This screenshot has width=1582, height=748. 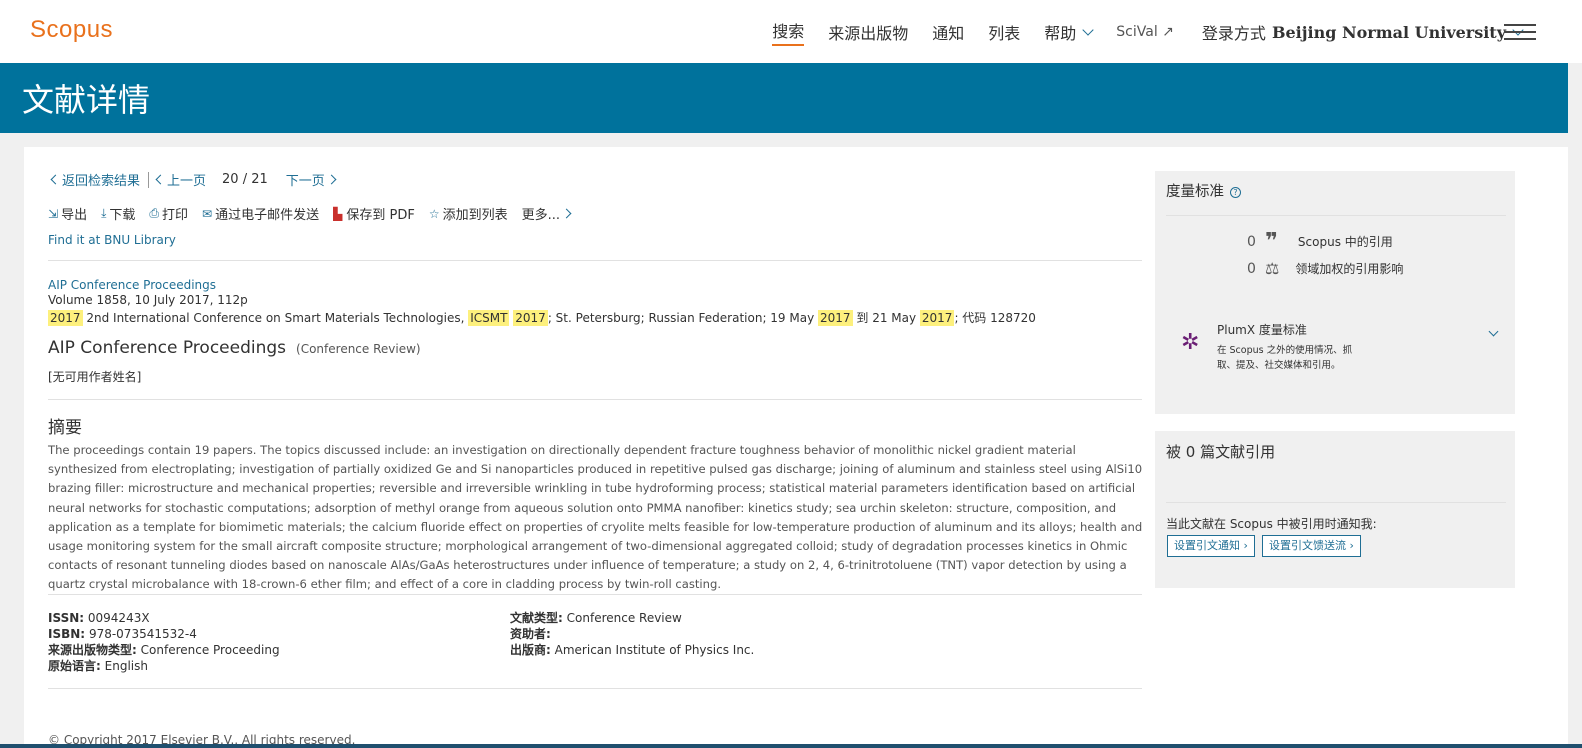 I want to click on print-label: 打印, so click(x=175, y=215).